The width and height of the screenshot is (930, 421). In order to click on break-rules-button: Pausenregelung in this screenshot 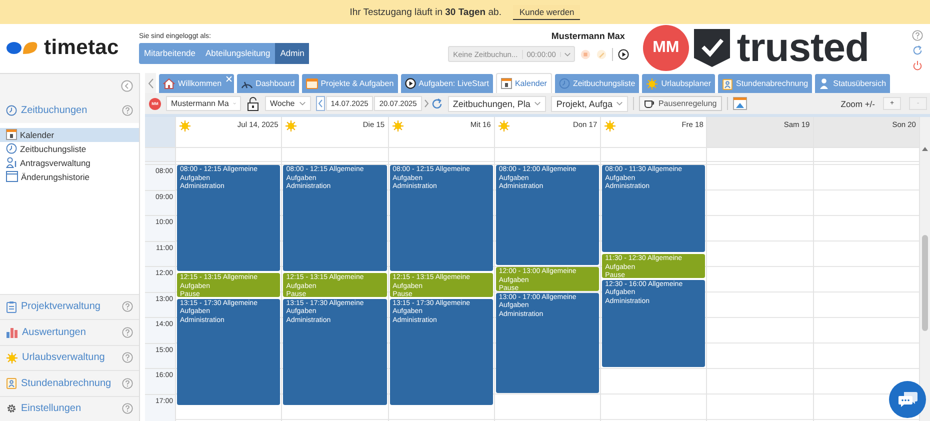, I will do `click(680, 103)`.